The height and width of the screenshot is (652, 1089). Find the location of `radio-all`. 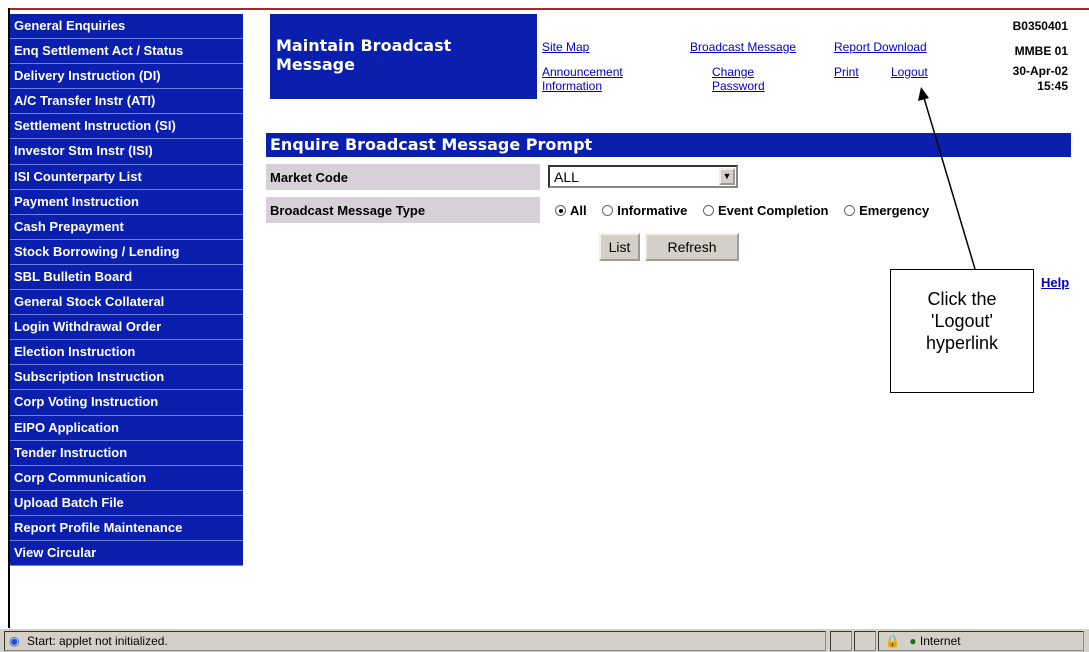

radio-all is located at coordinates (560, 210).